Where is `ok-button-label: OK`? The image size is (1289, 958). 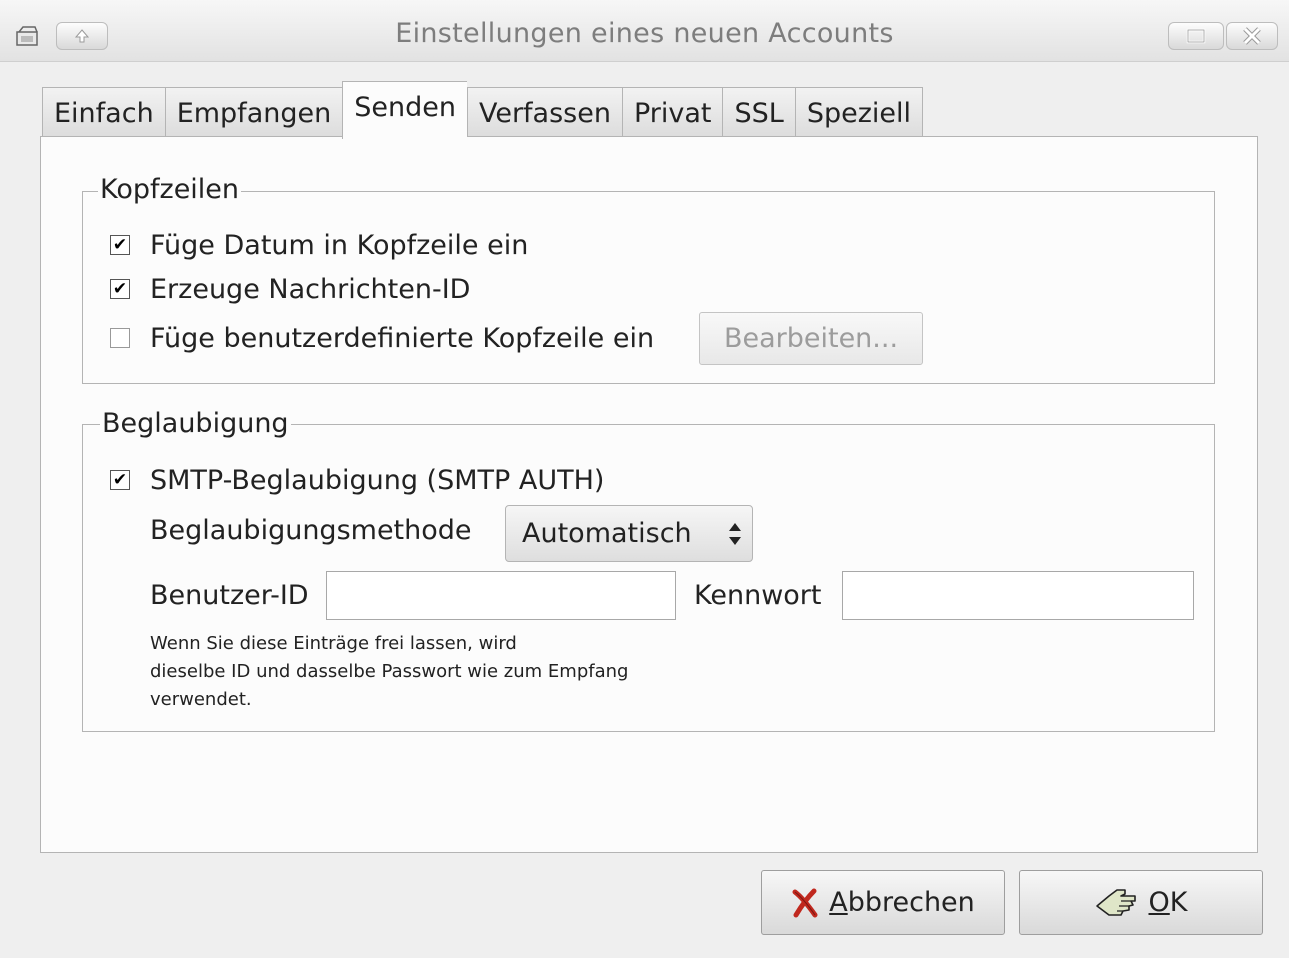 ok-button-label: OK is located at coordinates (1168, 902).